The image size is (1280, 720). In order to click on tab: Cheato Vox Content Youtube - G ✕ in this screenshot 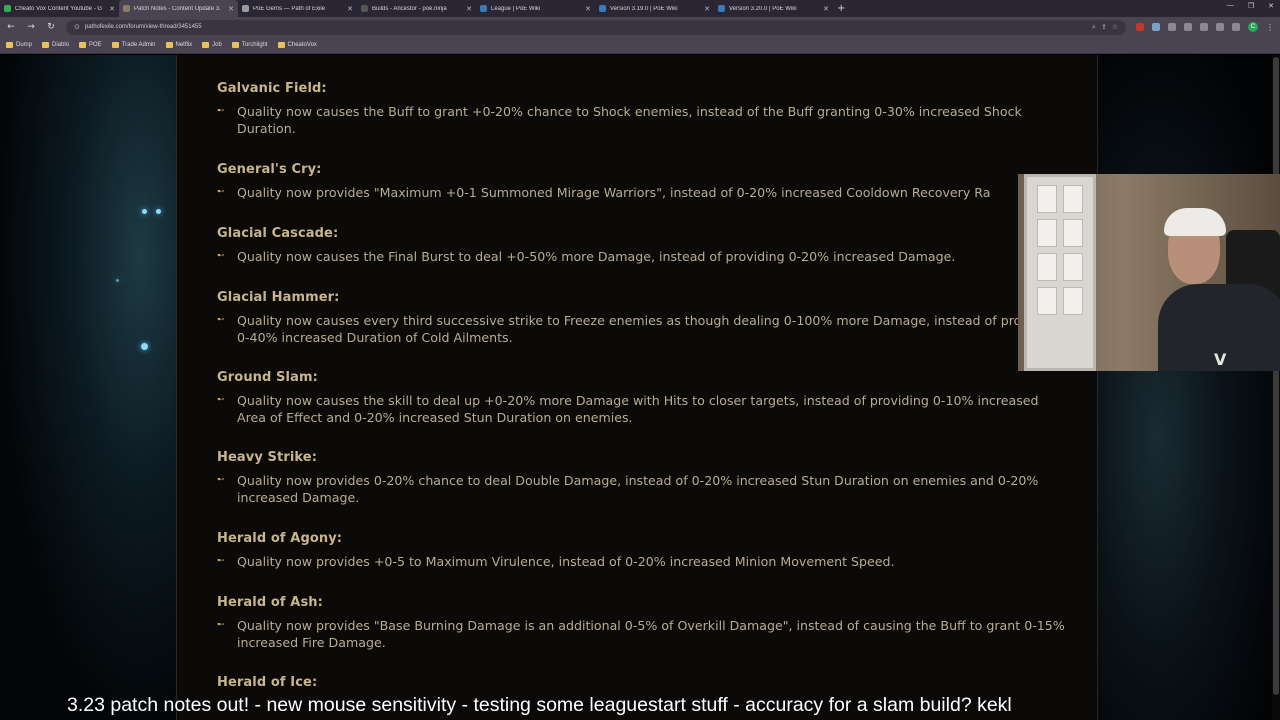, I will do `click(59, 8)`.